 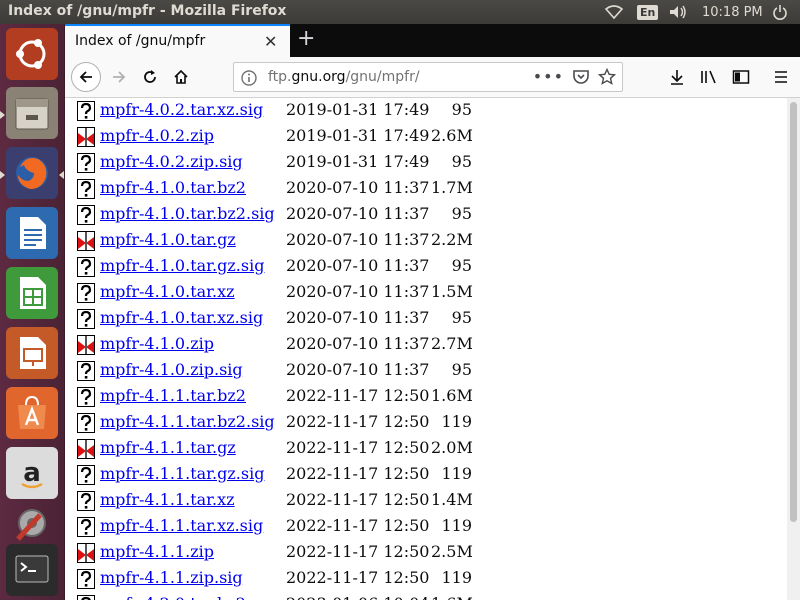 I want to click on file-link: mpfr-4.1.0.tar.gz.sig, so click(x=182, y=265).